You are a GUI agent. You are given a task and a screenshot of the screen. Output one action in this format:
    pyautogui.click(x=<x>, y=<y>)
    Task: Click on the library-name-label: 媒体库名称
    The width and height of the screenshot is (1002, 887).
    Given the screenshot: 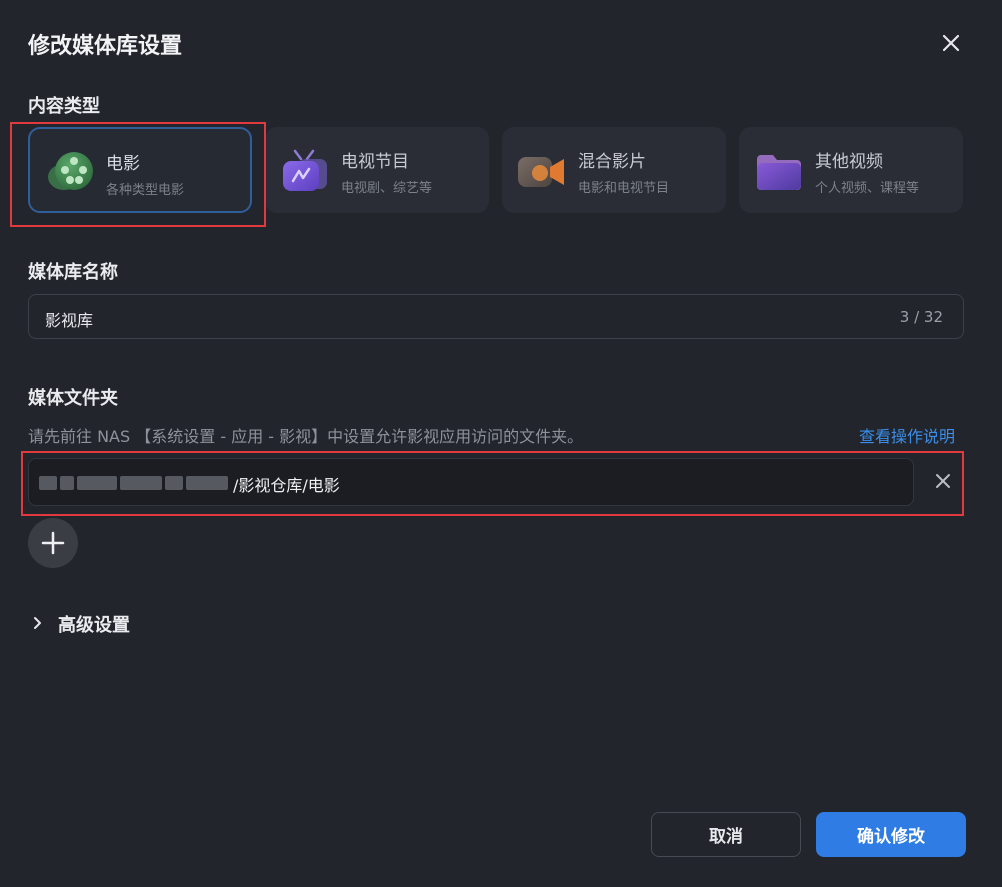 What is the action you would take?
    pyautogui.click(x=73, y=272)
    